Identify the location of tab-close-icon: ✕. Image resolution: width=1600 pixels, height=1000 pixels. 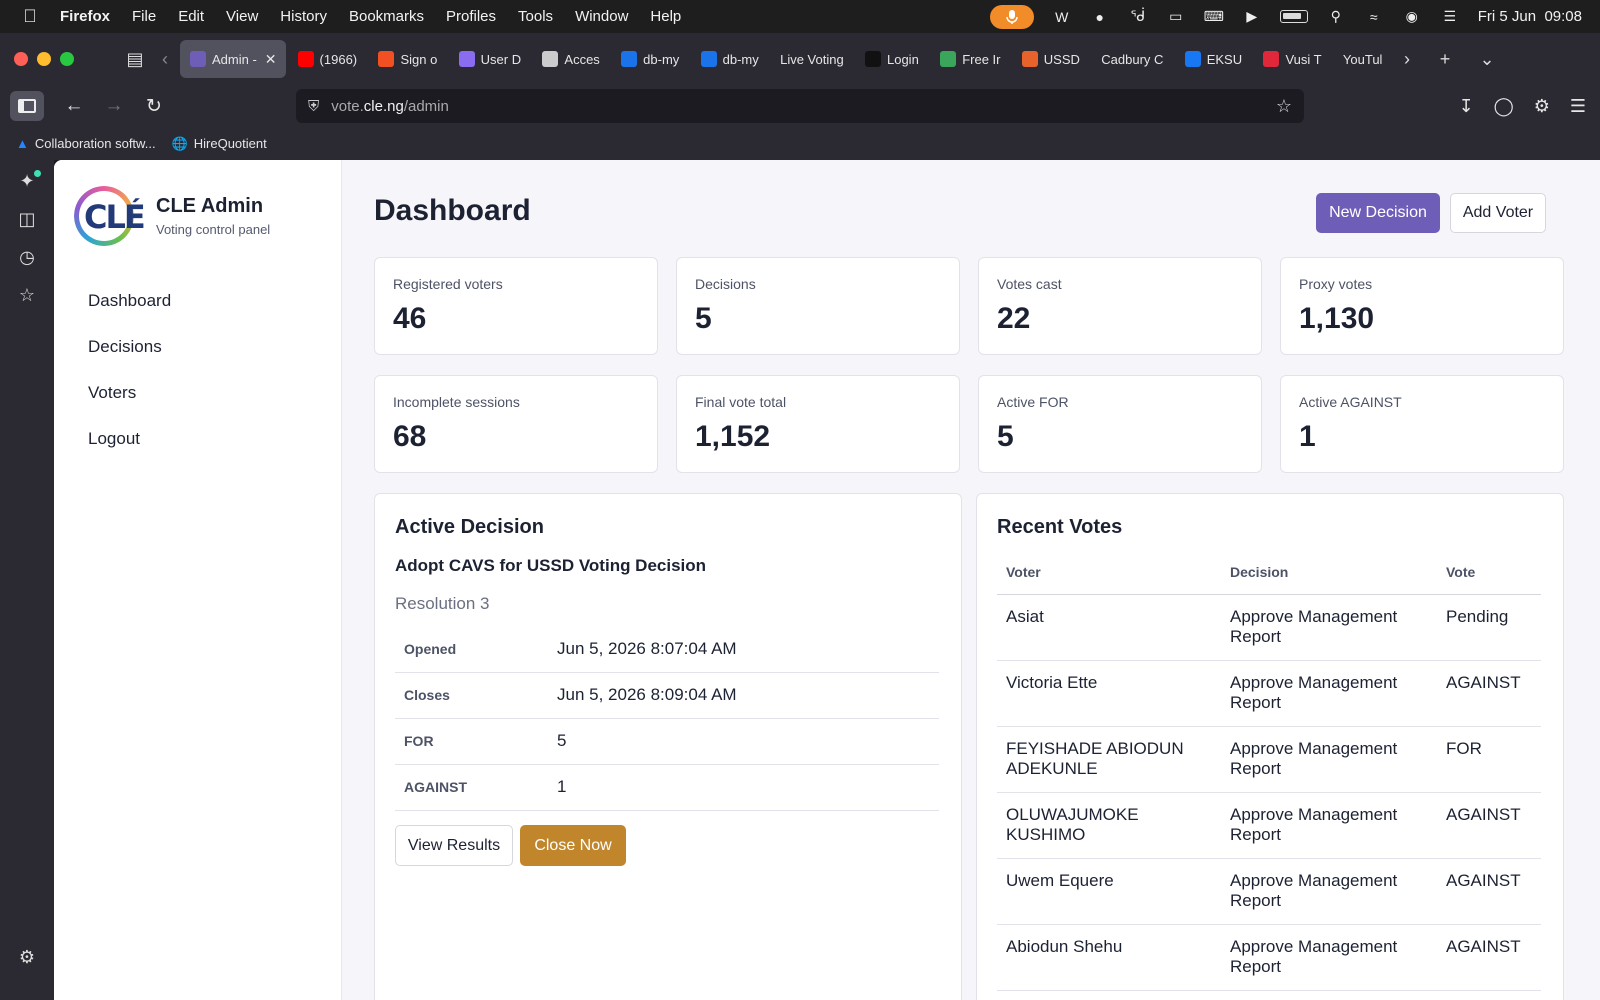
(271, 59).